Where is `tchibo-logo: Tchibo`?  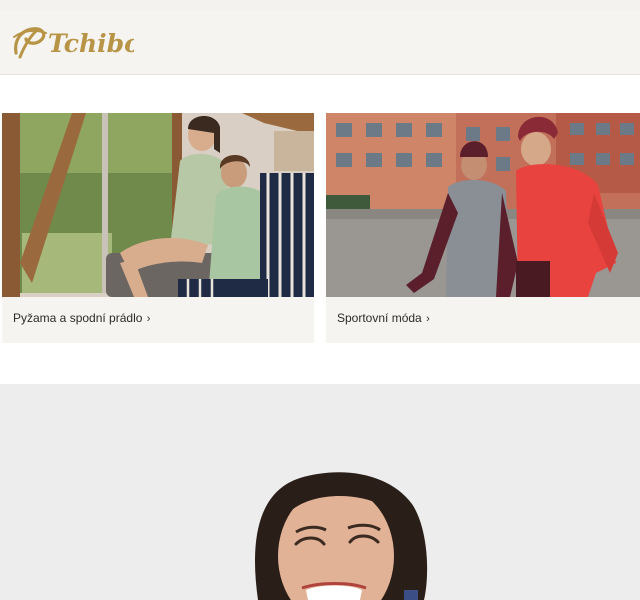
tchibo-logo: Tchibo is located at coordinates (73, 43).